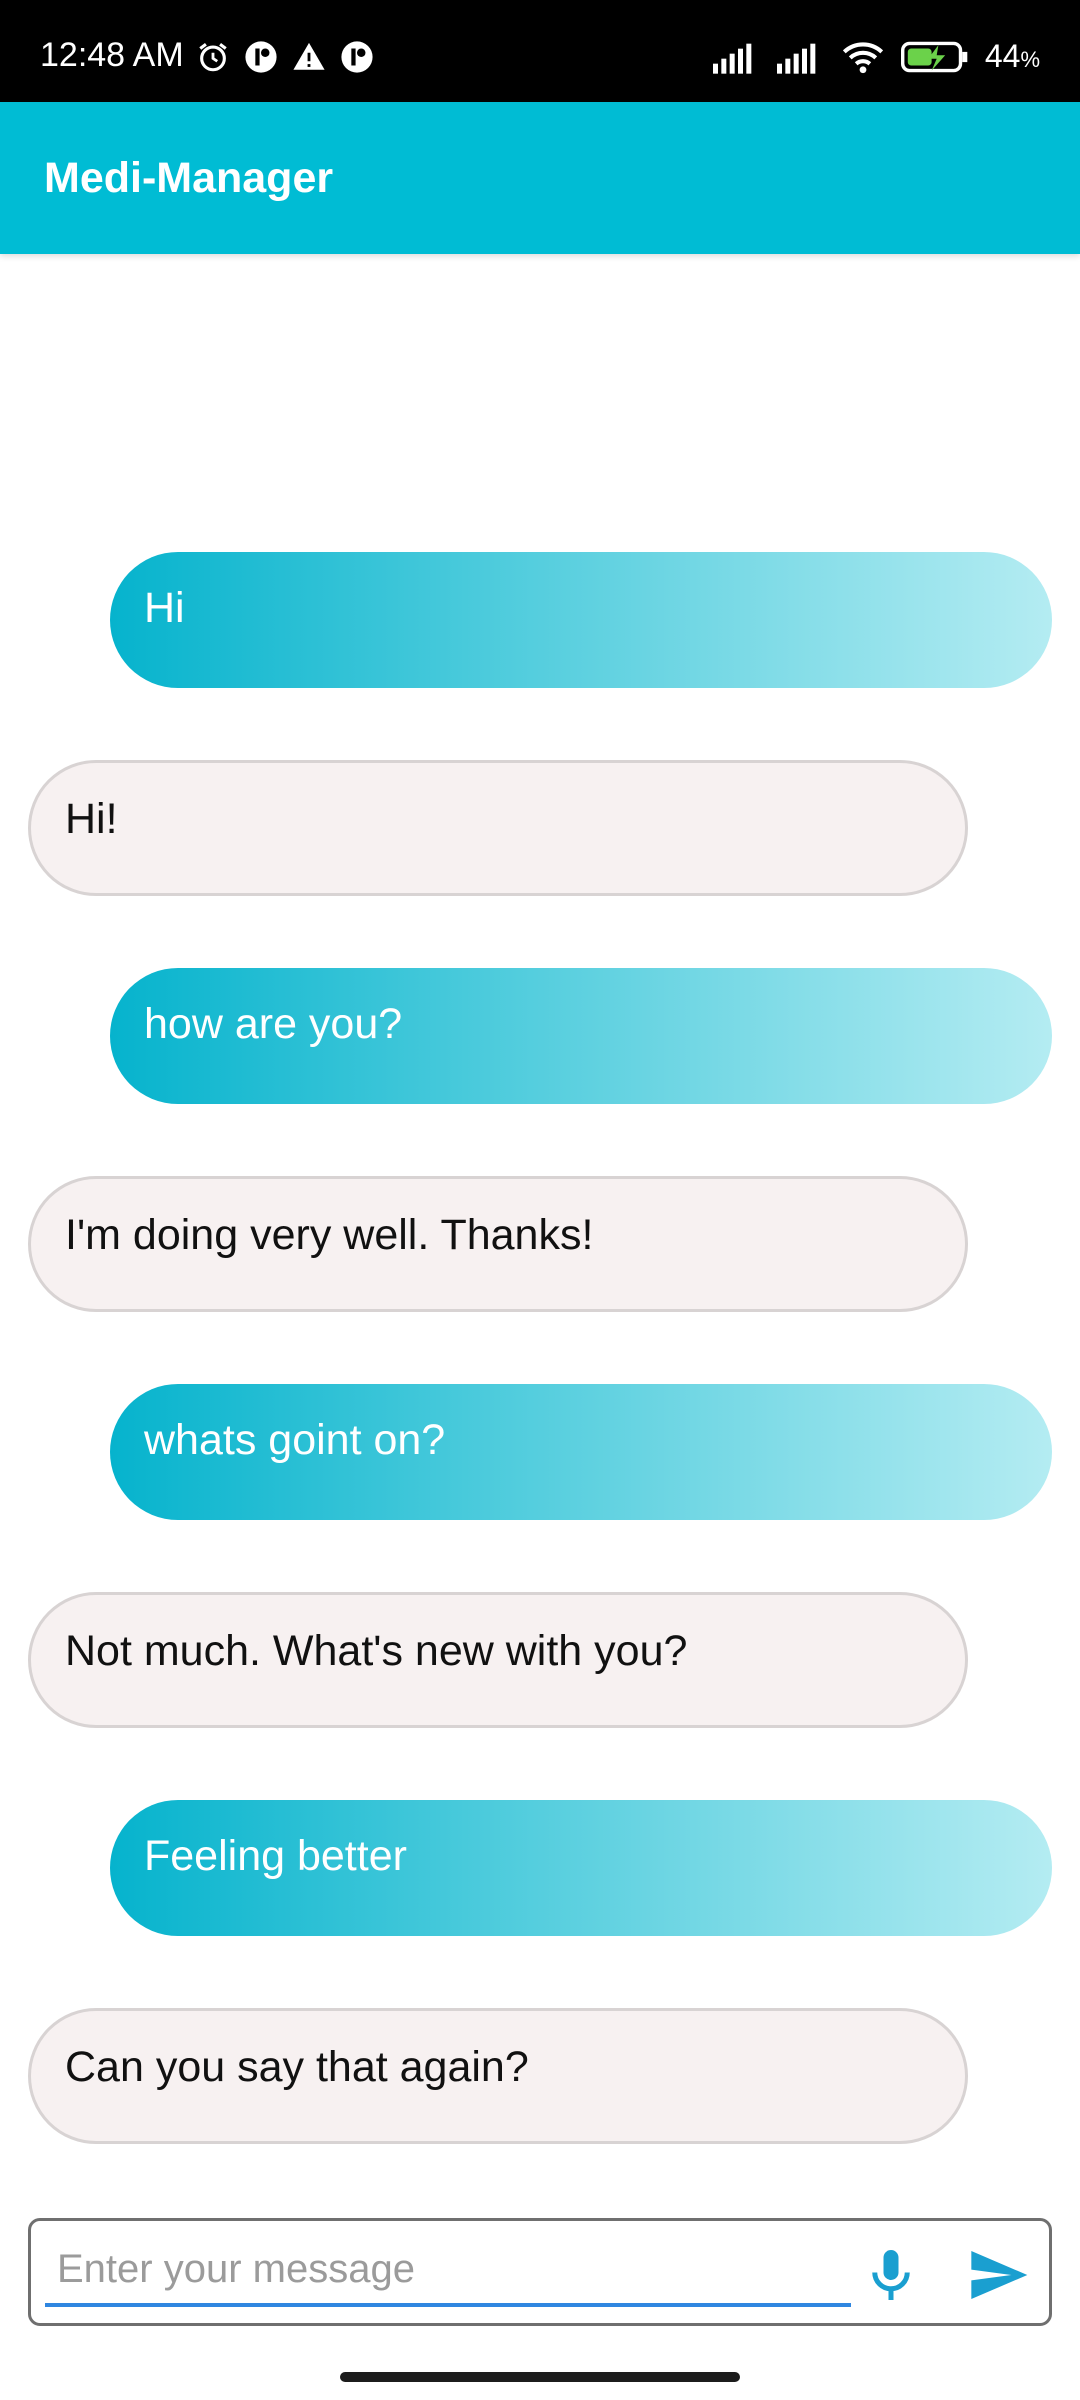 The image size is (1080, 2400). I want to click on user-message: Feeling better, so click(581, 1868).